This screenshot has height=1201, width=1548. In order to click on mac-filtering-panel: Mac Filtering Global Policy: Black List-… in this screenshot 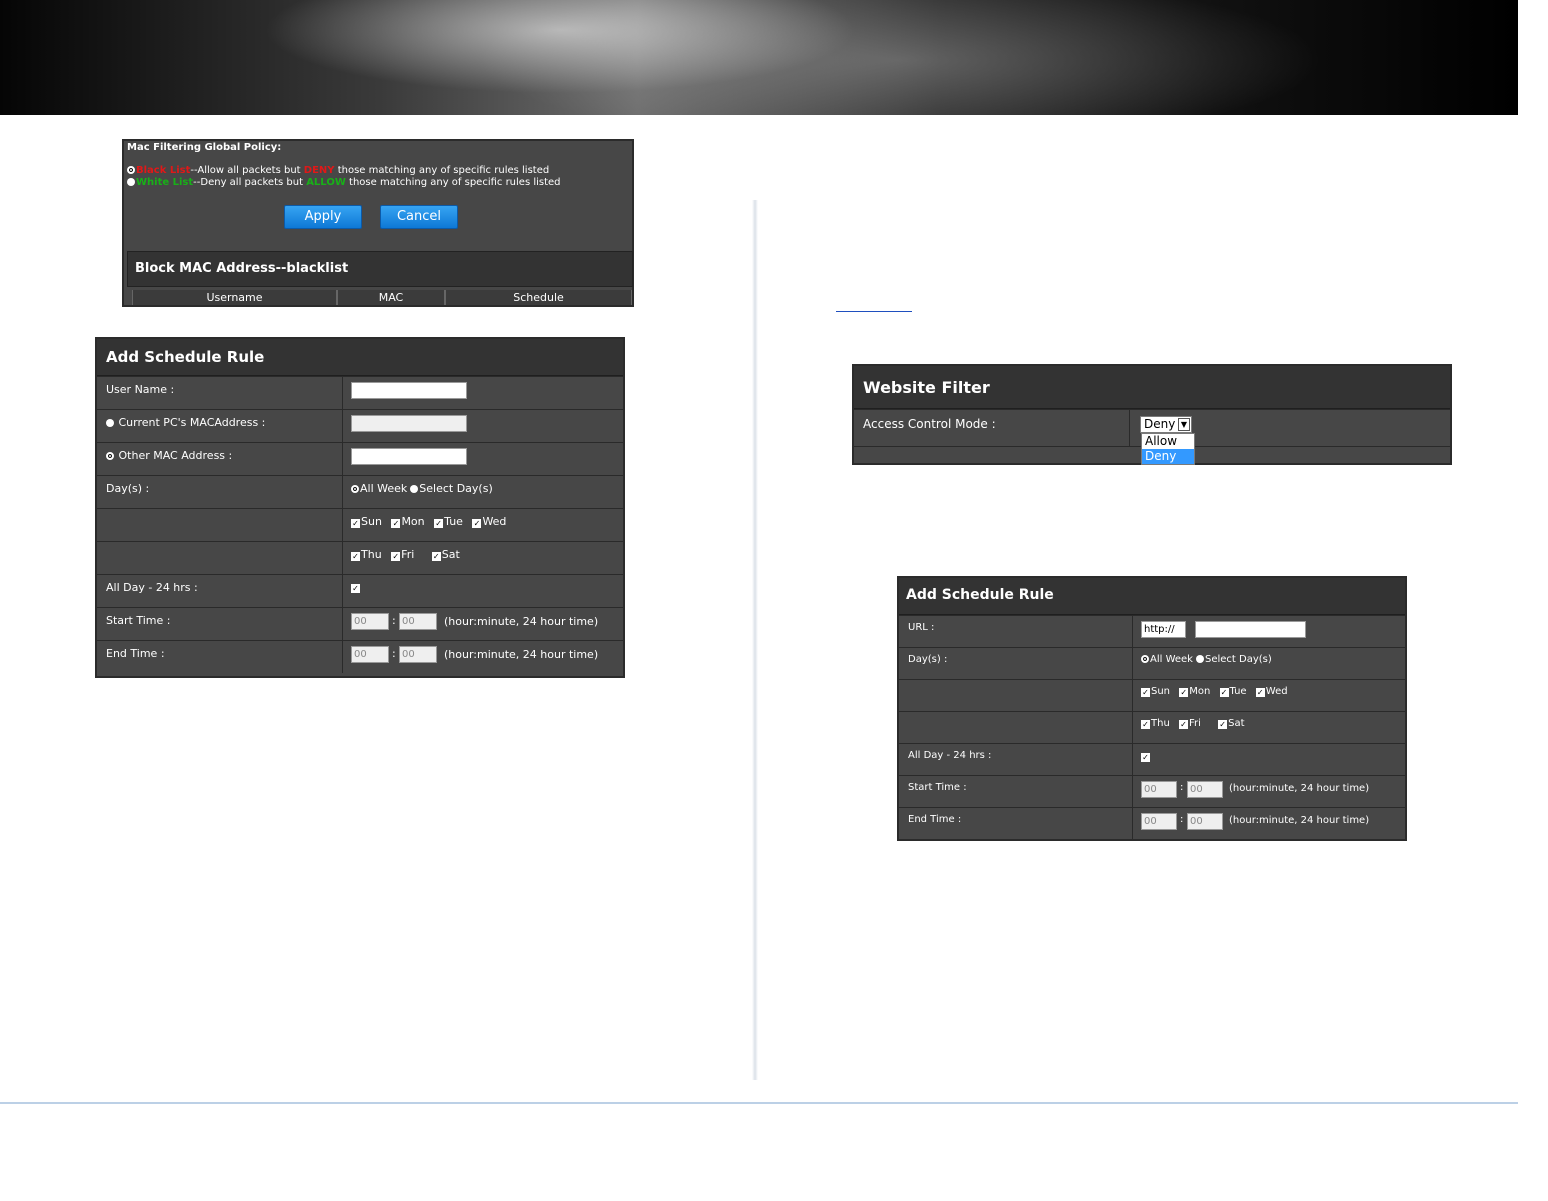, I will do `click(378, 223)`.